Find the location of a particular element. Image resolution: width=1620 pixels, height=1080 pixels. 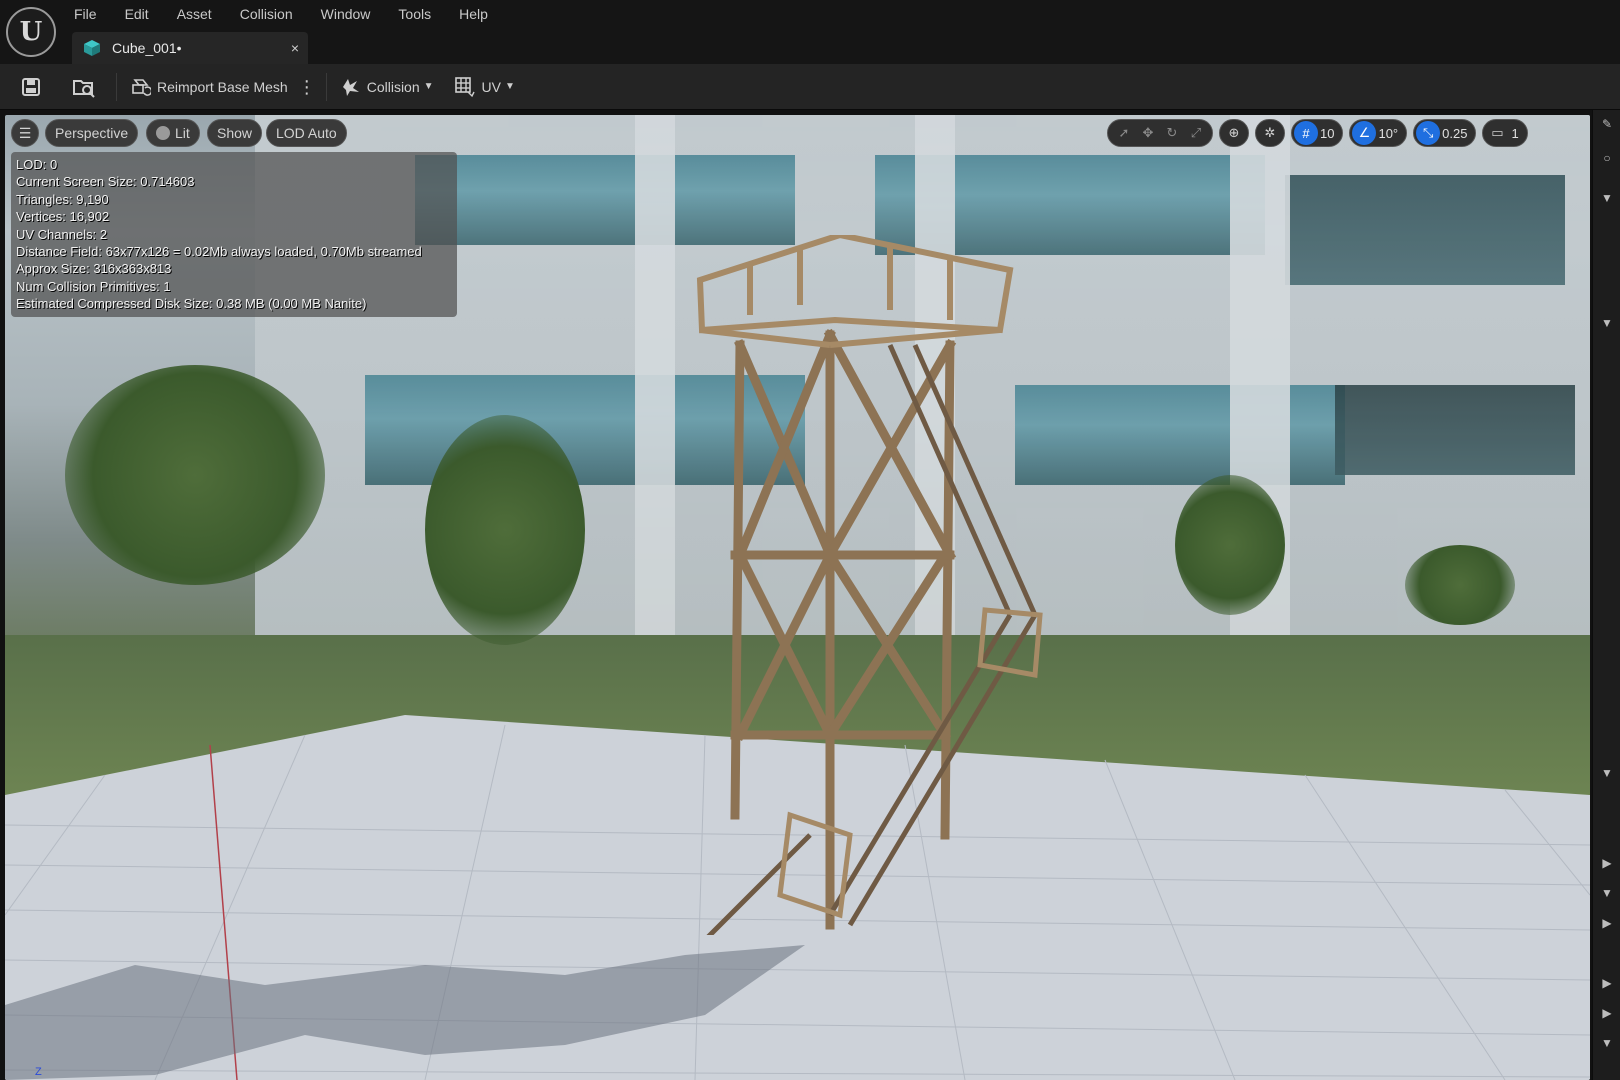

hamburger-icon: ☰ is located at coordinates (25, 132).